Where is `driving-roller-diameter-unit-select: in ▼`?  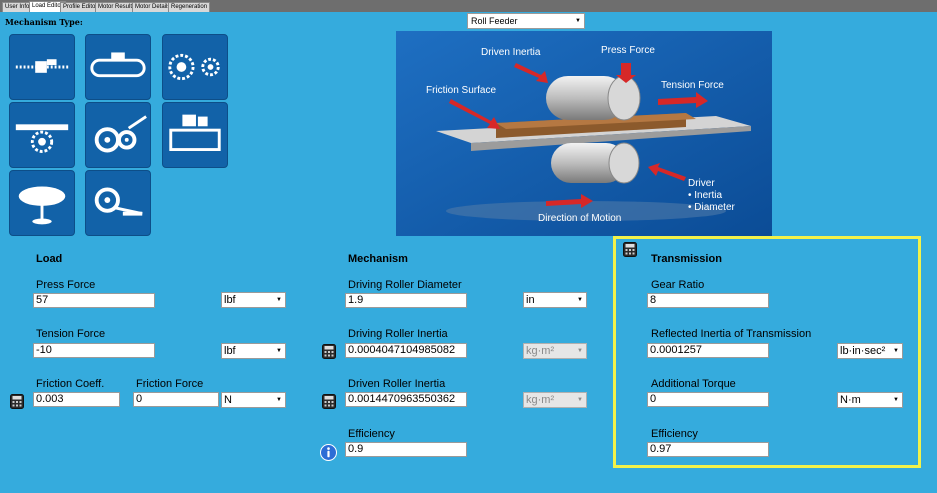 driving-roller-diameter-unit-select: in ▼ is located at coordinates (555, 300).